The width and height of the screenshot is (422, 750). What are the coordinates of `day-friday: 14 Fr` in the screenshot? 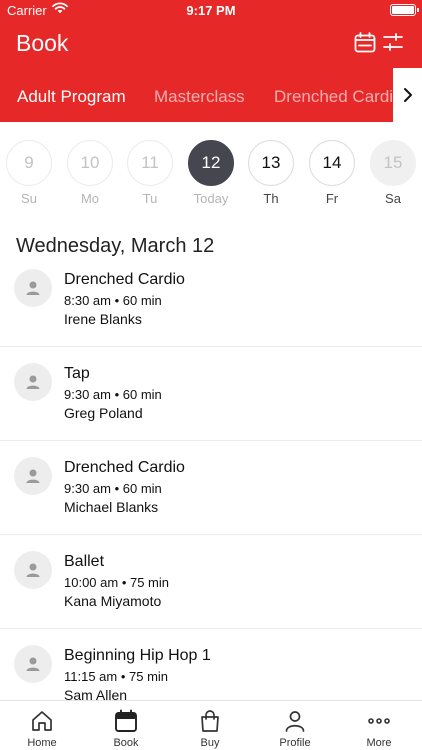 It's located at (332, 173).